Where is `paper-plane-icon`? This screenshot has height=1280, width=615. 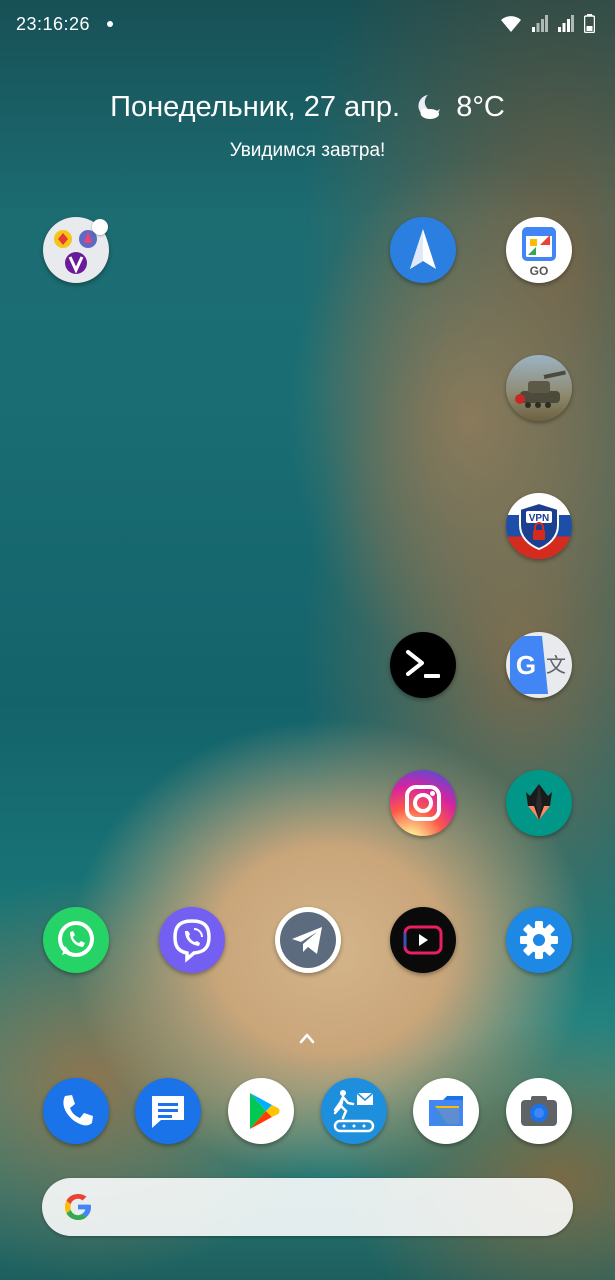 paper-plane-icon is located at coordinates (423, 249).